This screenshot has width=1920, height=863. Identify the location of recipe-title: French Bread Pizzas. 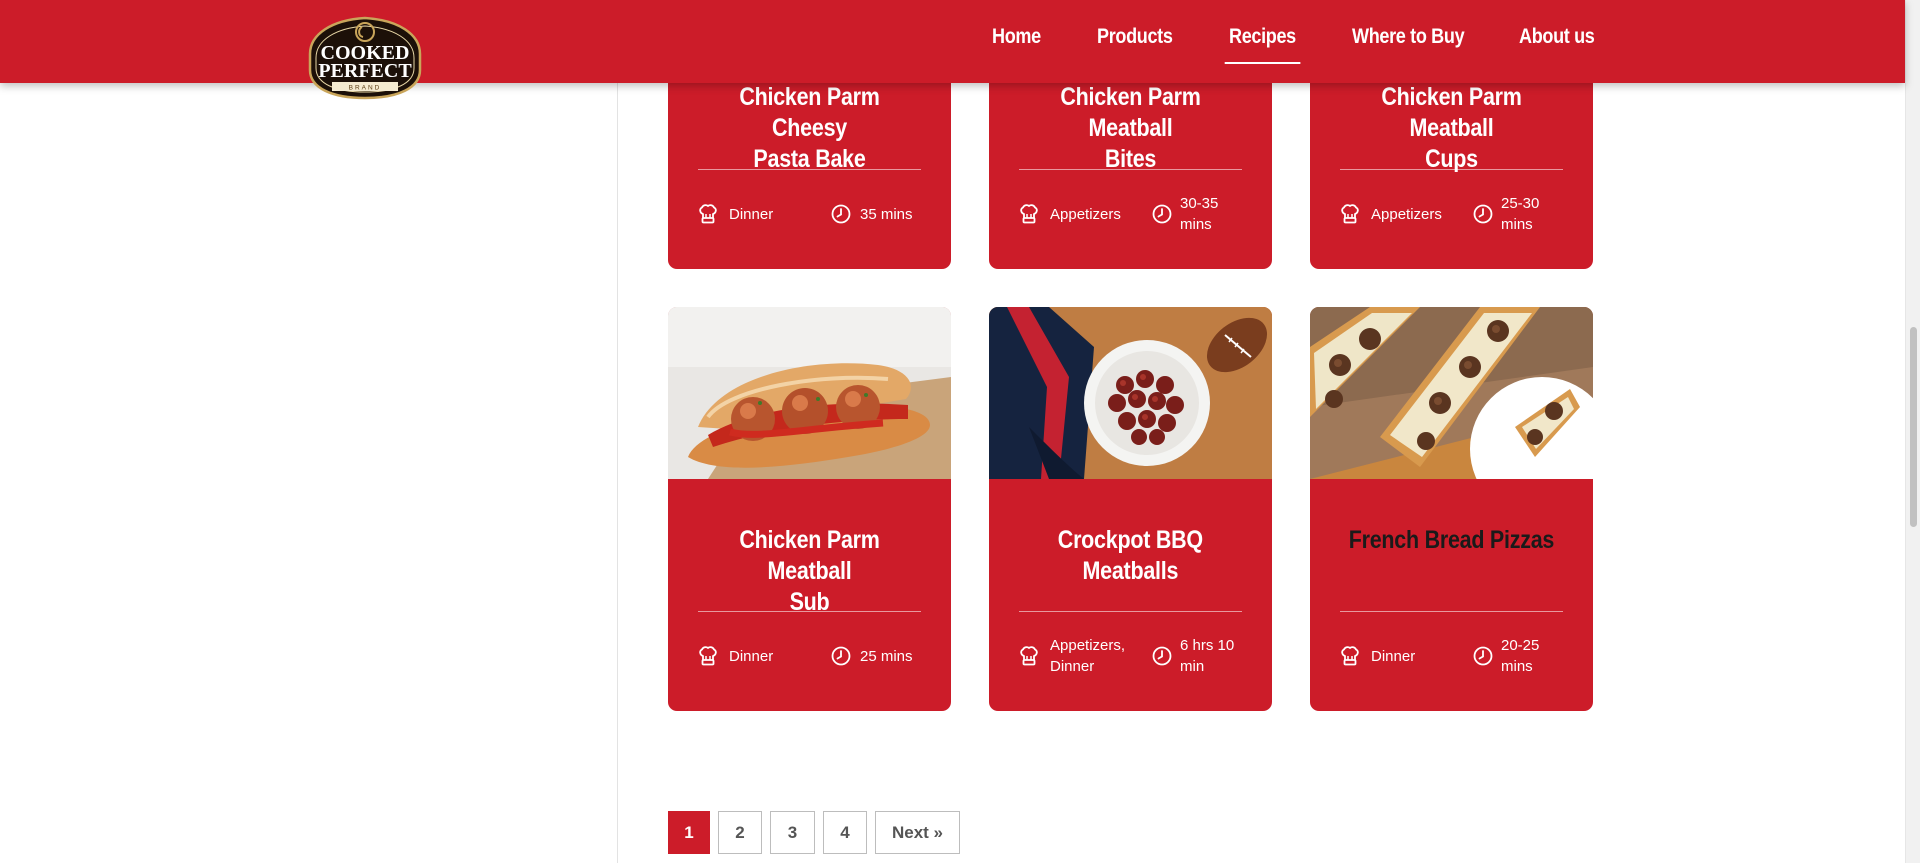
(1451, 540).